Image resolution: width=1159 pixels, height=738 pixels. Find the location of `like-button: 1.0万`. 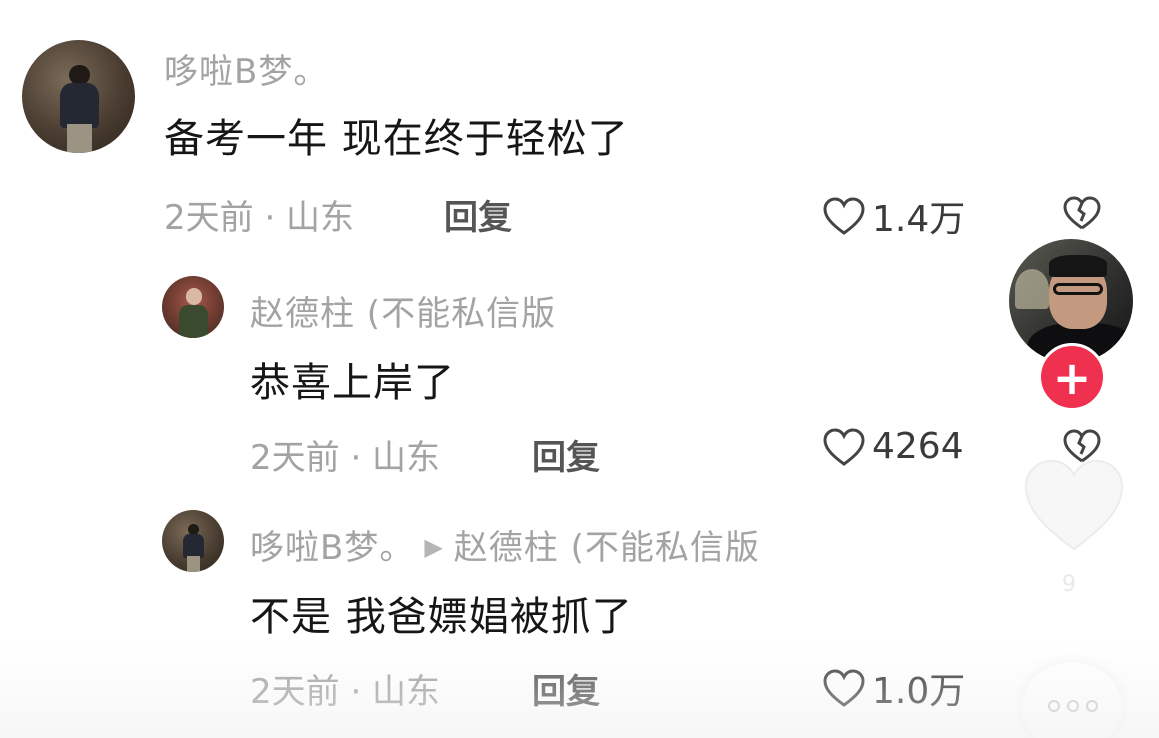

like-button: 1.0万 is located at coordinates (893, 688).